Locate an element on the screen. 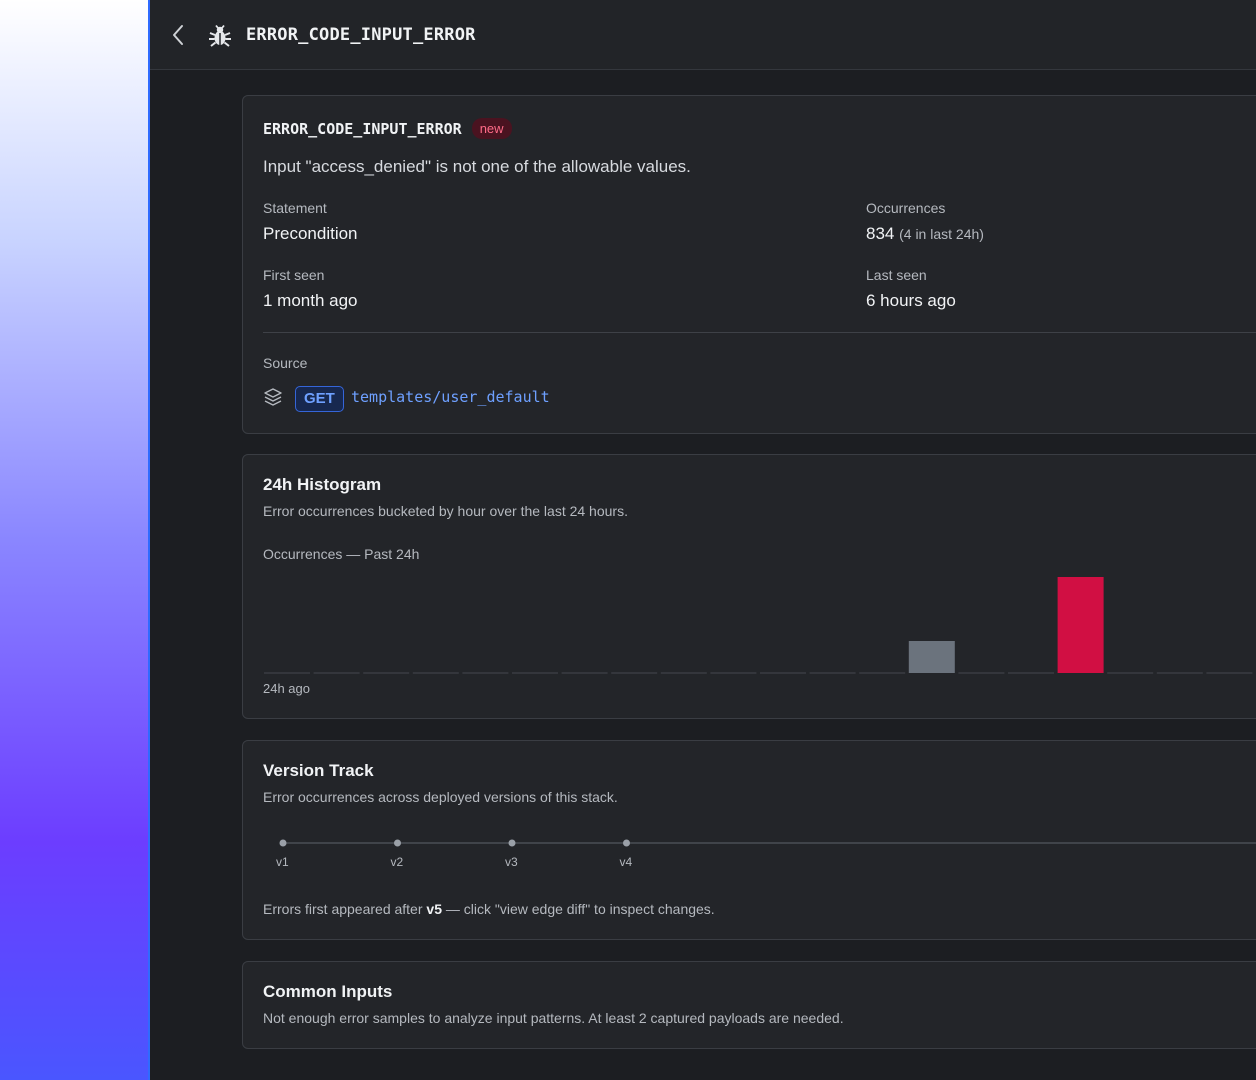  http-method-badge: GET is located at coordinates (319, 399).